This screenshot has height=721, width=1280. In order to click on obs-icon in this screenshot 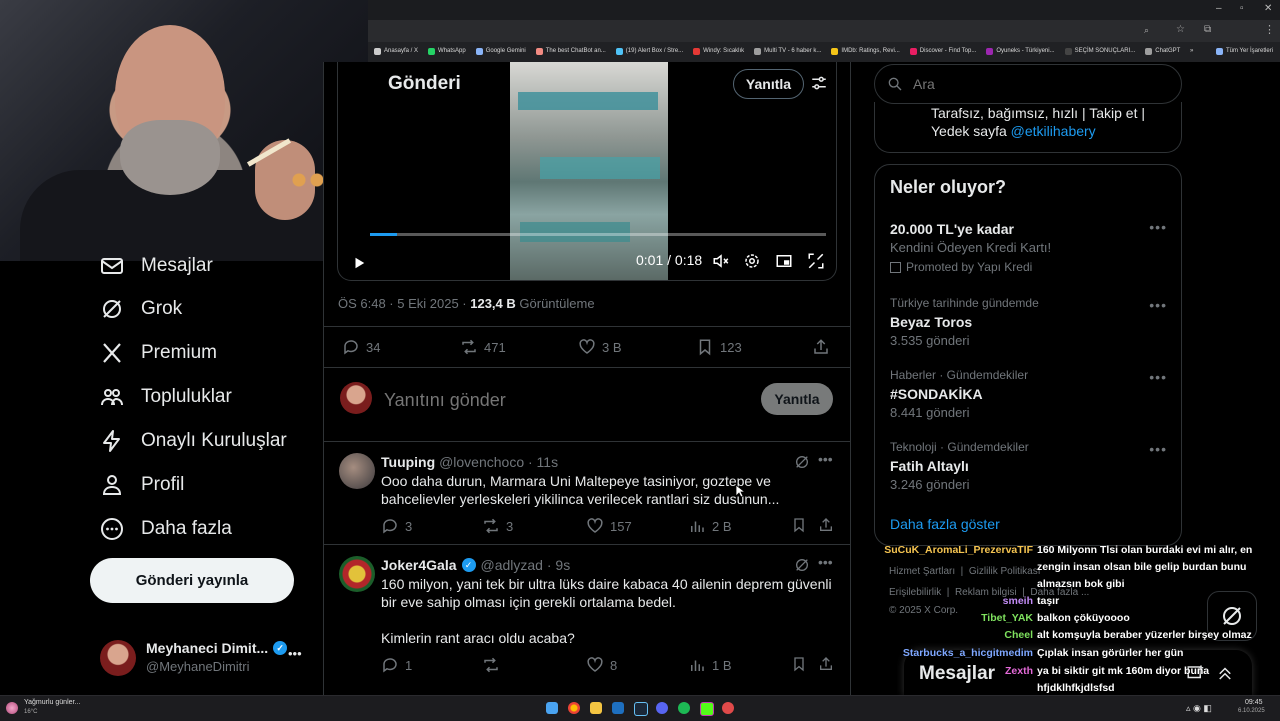, I will do `click(728, 708)`.